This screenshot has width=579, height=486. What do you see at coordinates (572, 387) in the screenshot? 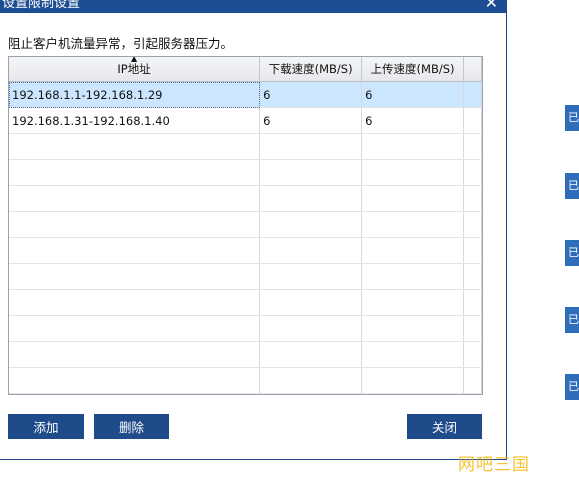
I see `side-tab-5: 已` at bounding box center [572, 387].